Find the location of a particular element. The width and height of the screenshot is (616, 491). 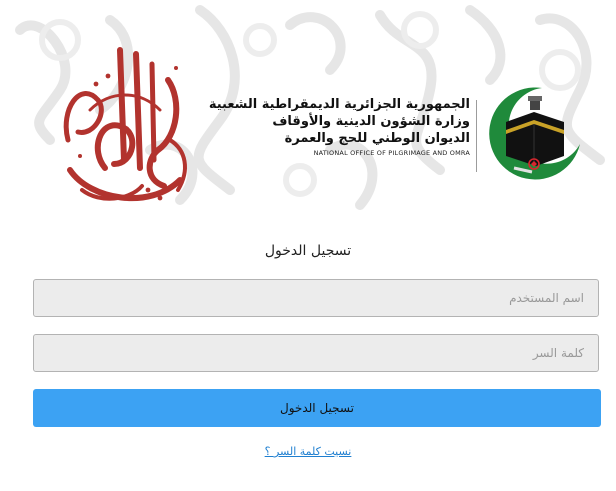

calligraphy-logo is located at coordinates (125, 124).